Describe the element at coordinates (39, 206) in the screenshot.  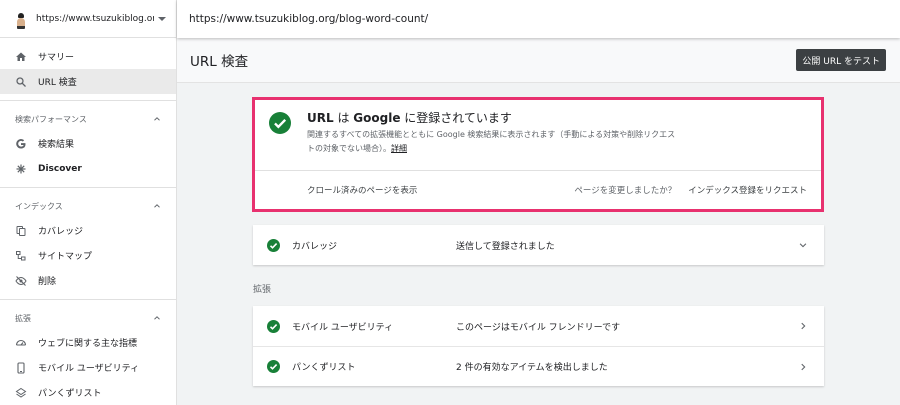
I see `section-title: インデックス` at that location.